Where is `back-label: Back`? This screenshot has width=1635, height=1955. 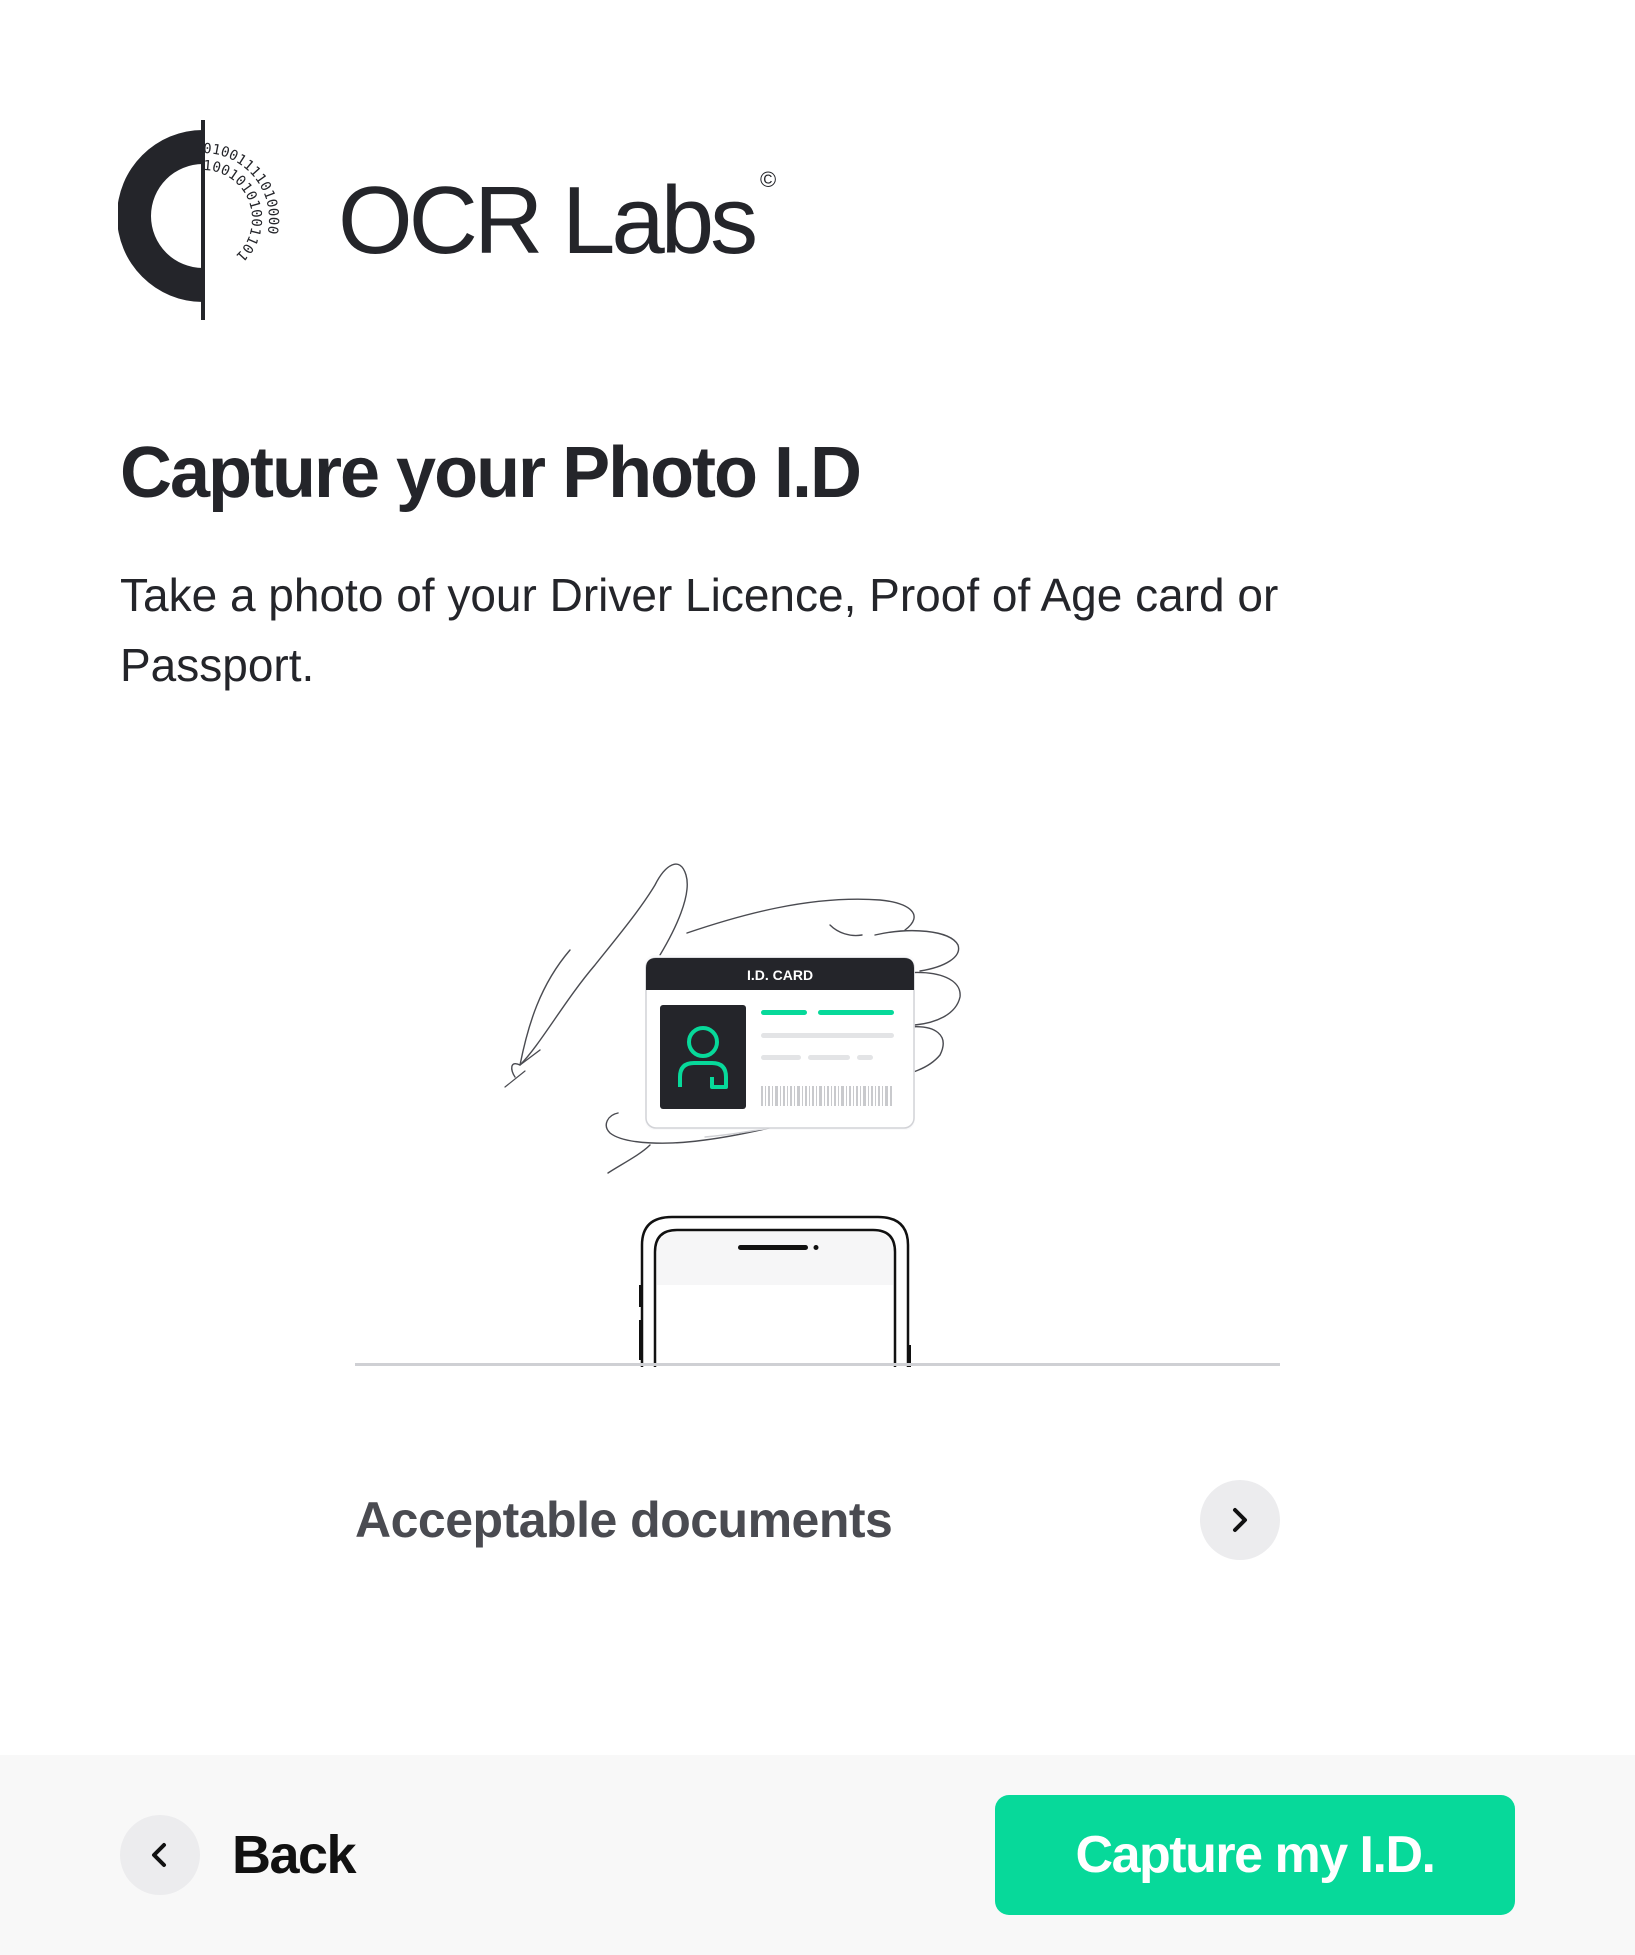
back-label: Back is located at coordinates (294, 1855).